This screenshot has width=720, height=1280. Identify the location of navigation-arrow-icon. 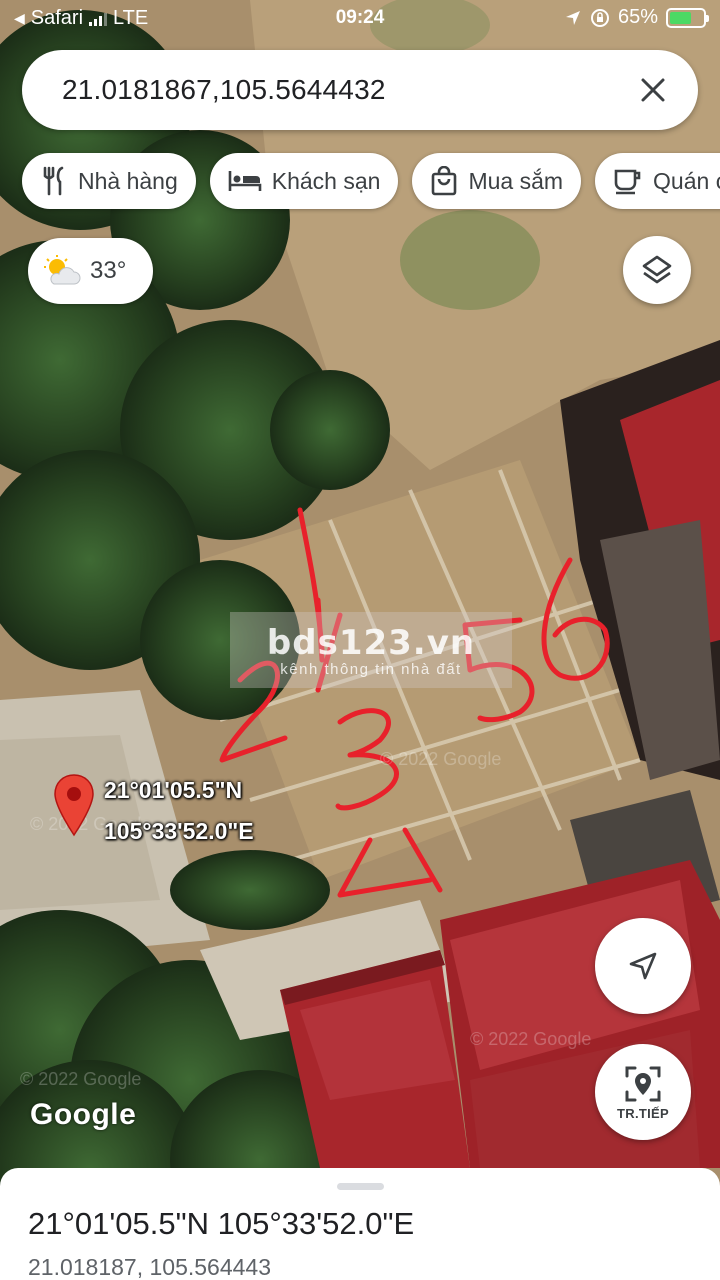
(643, 966).